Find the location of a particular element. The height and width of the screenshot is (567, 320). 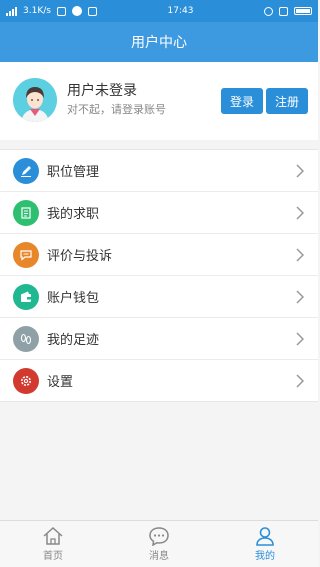

user-icon is located at coordinates (265, 536).